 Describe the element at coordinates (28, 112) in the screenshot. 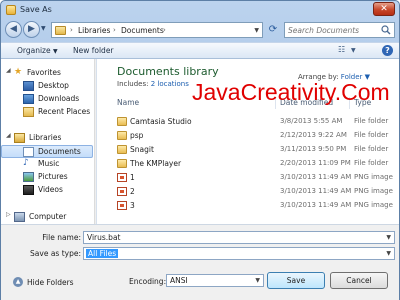

I see `recent-places-icon` at that location.